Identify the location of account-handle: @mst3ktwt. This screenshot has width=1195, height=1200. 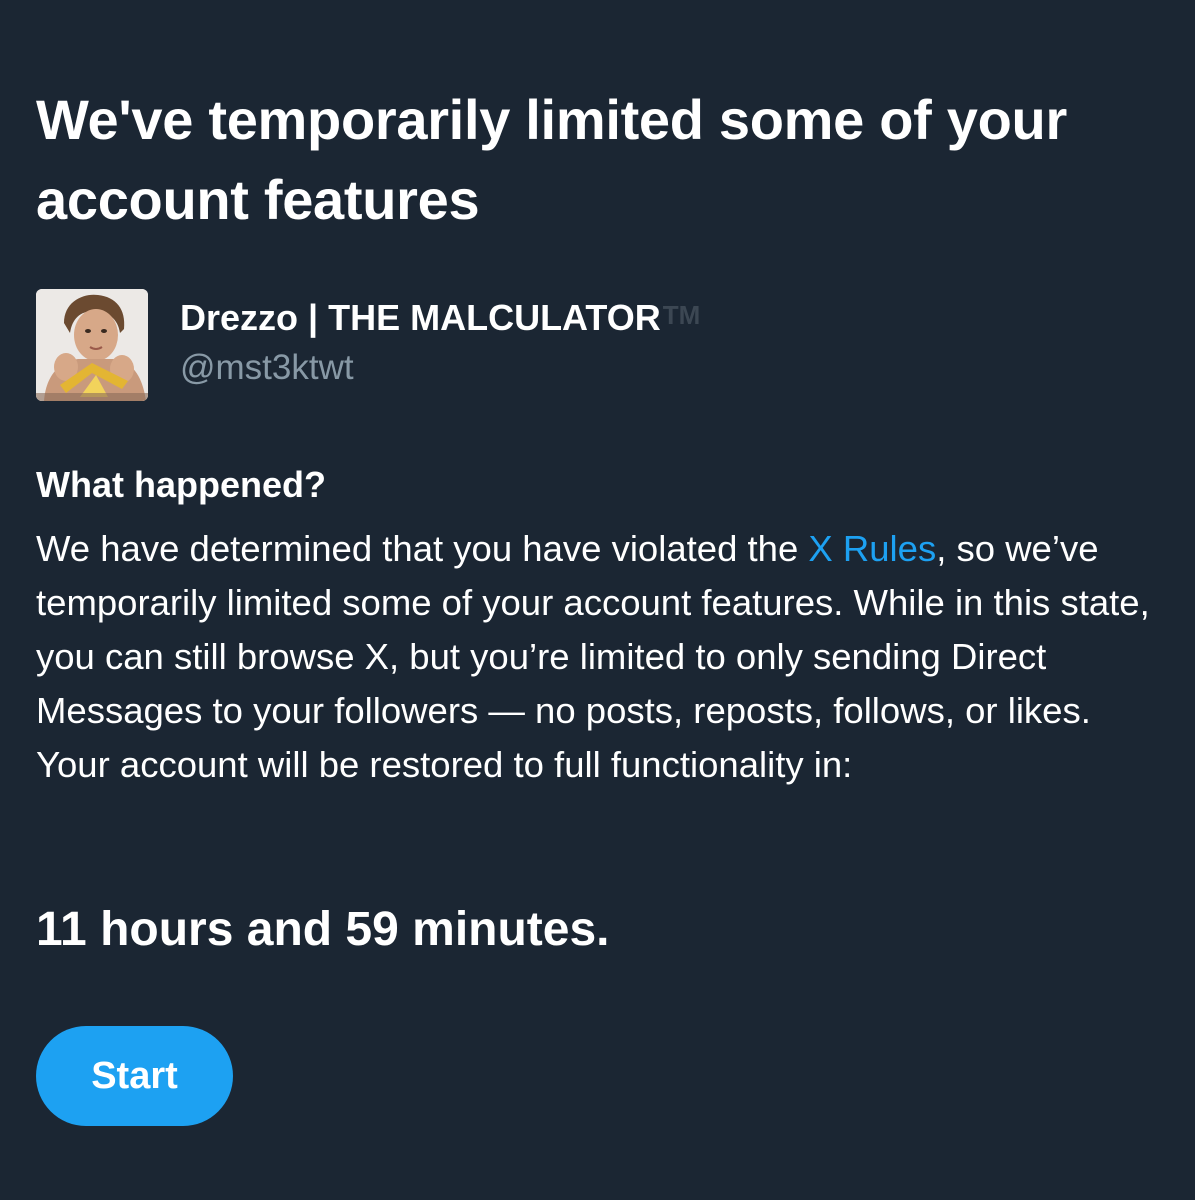
(267, 367).